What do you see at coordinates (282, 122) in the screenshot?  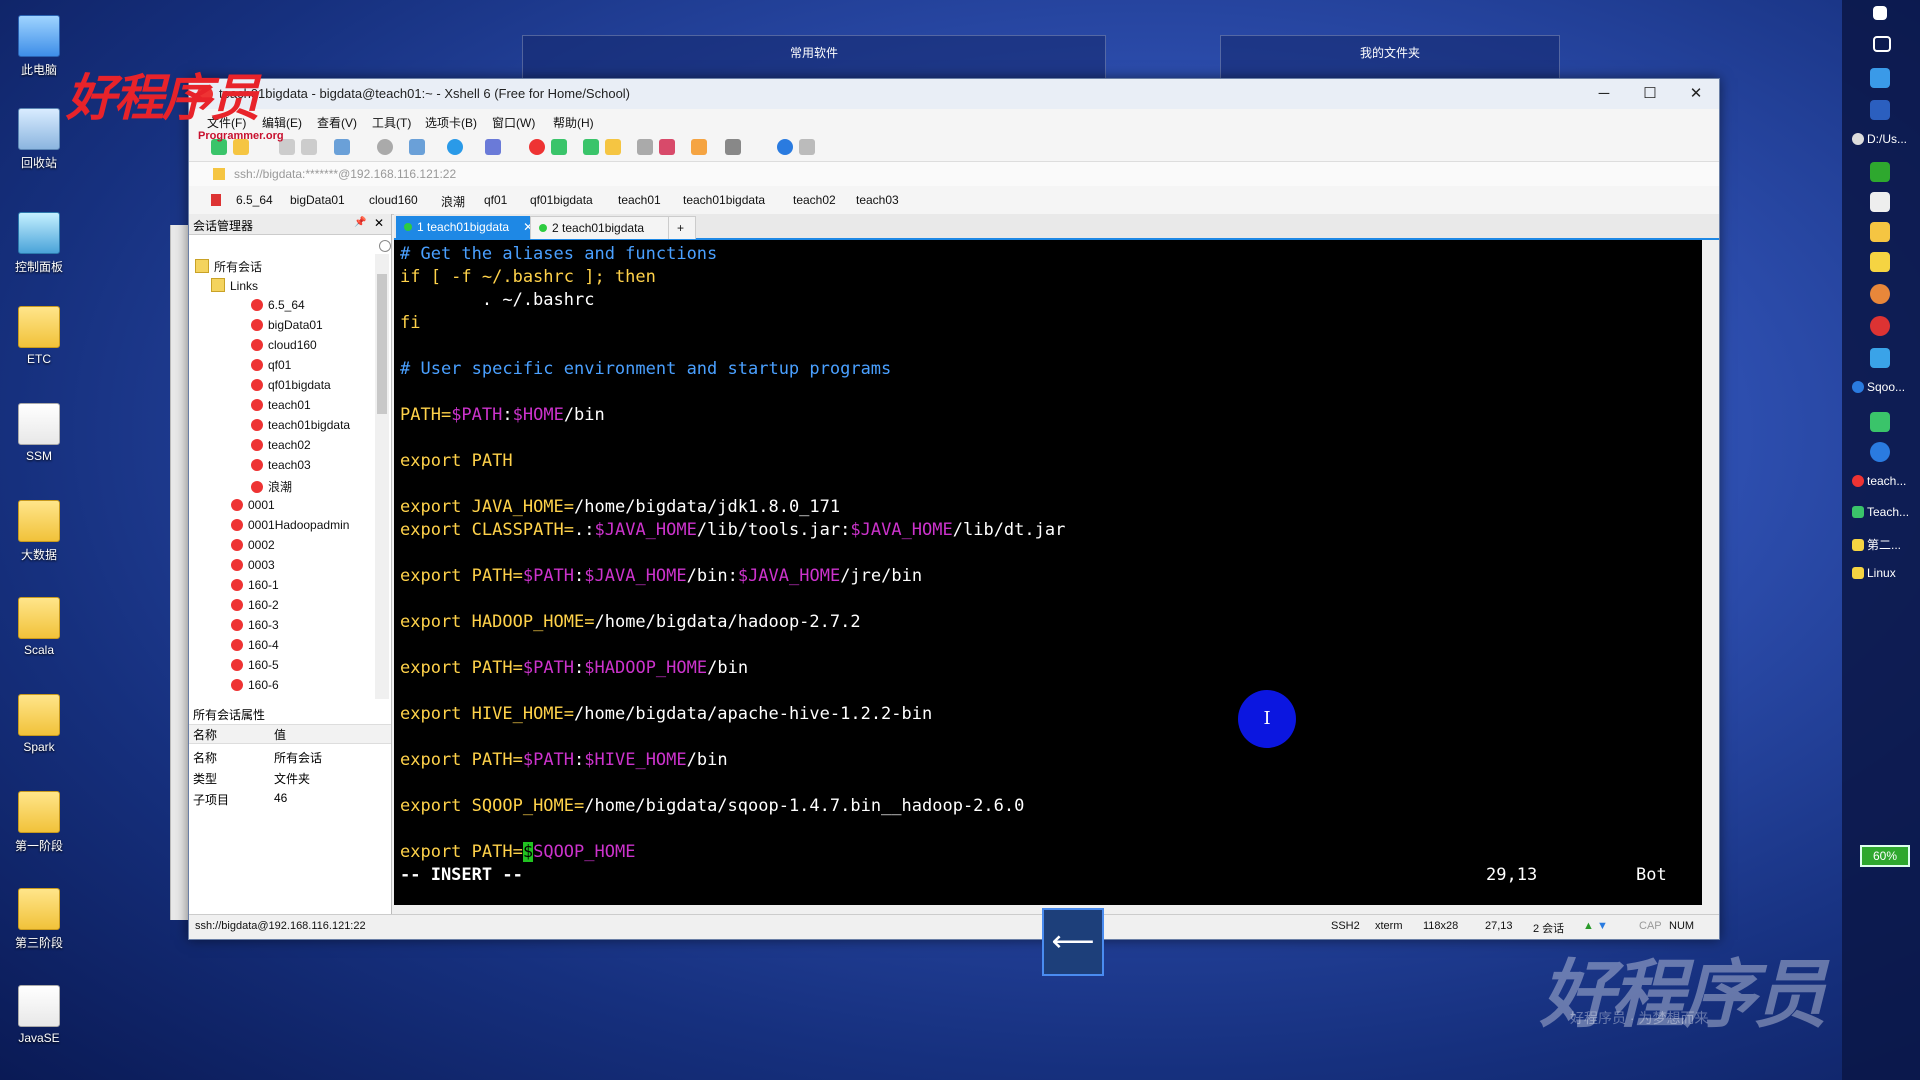 I see `menu-edit: 编辑(E)` at bounding box center [282, 122].